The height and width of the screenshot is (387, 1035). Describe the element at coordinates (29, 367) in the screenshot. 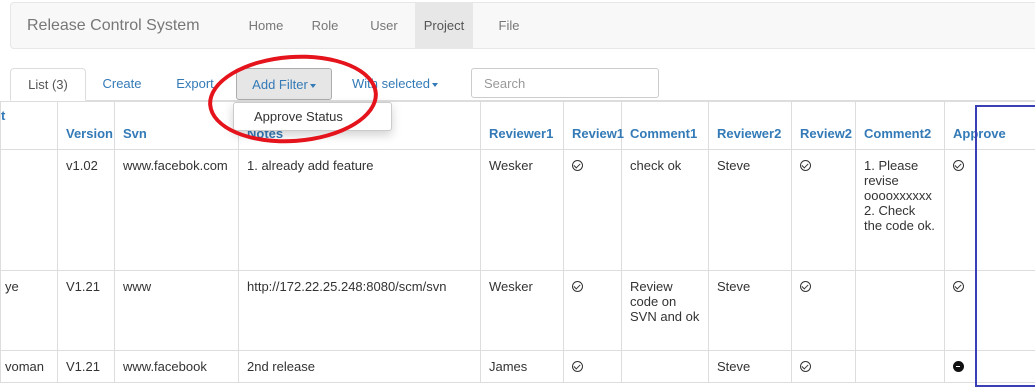

I see `cell-project: voman` at that location.